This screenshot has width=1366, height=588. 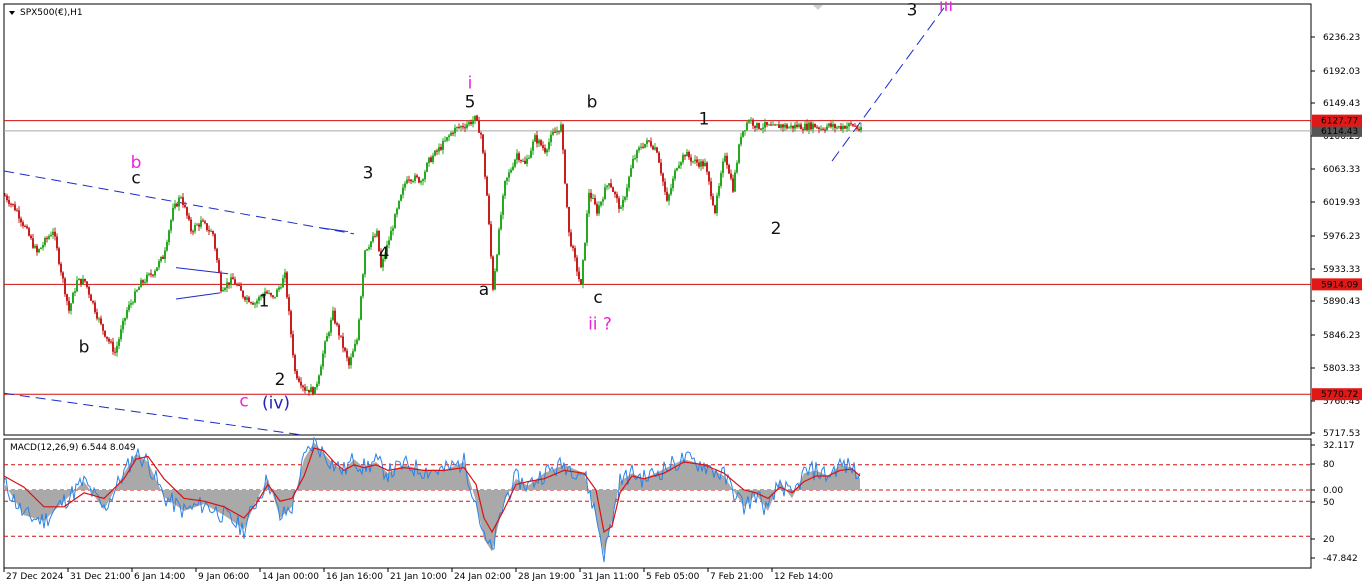 What do you see at coordinates (546, 577) in the screenshot?
I see `x-tick-label: 28 Jan 19:00` at bounding box center [546, 577].